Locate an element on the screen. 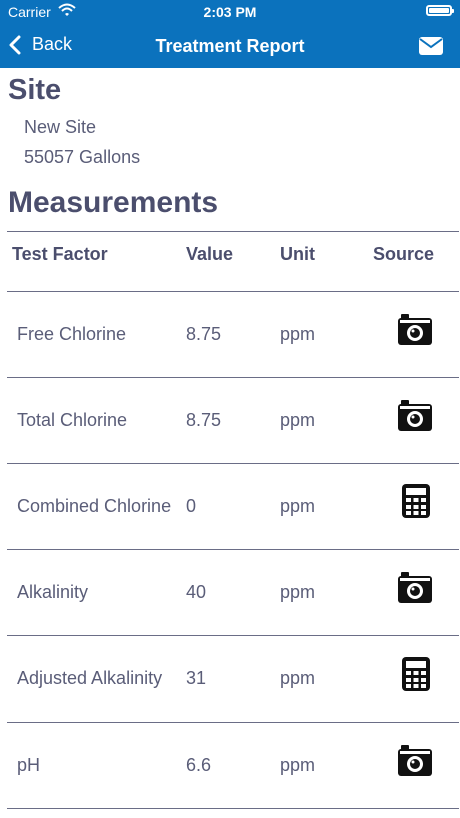  row-value: 0 is located at coordinates (191, 506).